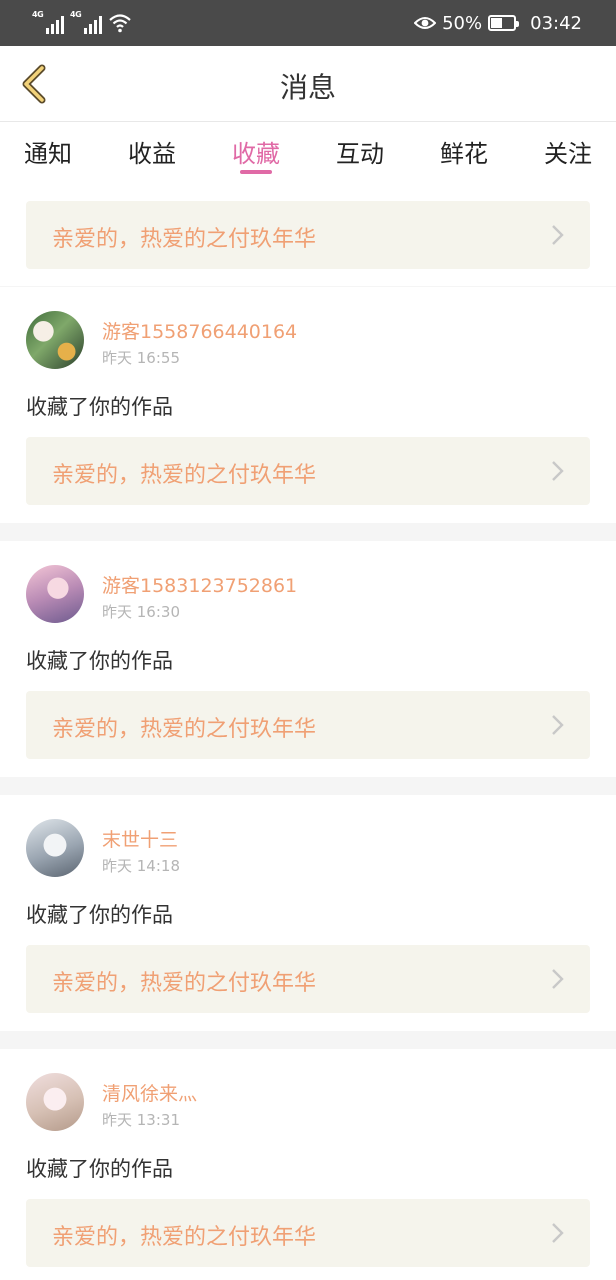  What do you see at coordinates (360, 151) in the screenshot?
I see `tab-interactions: 互动` at bounding box center [360, 151].